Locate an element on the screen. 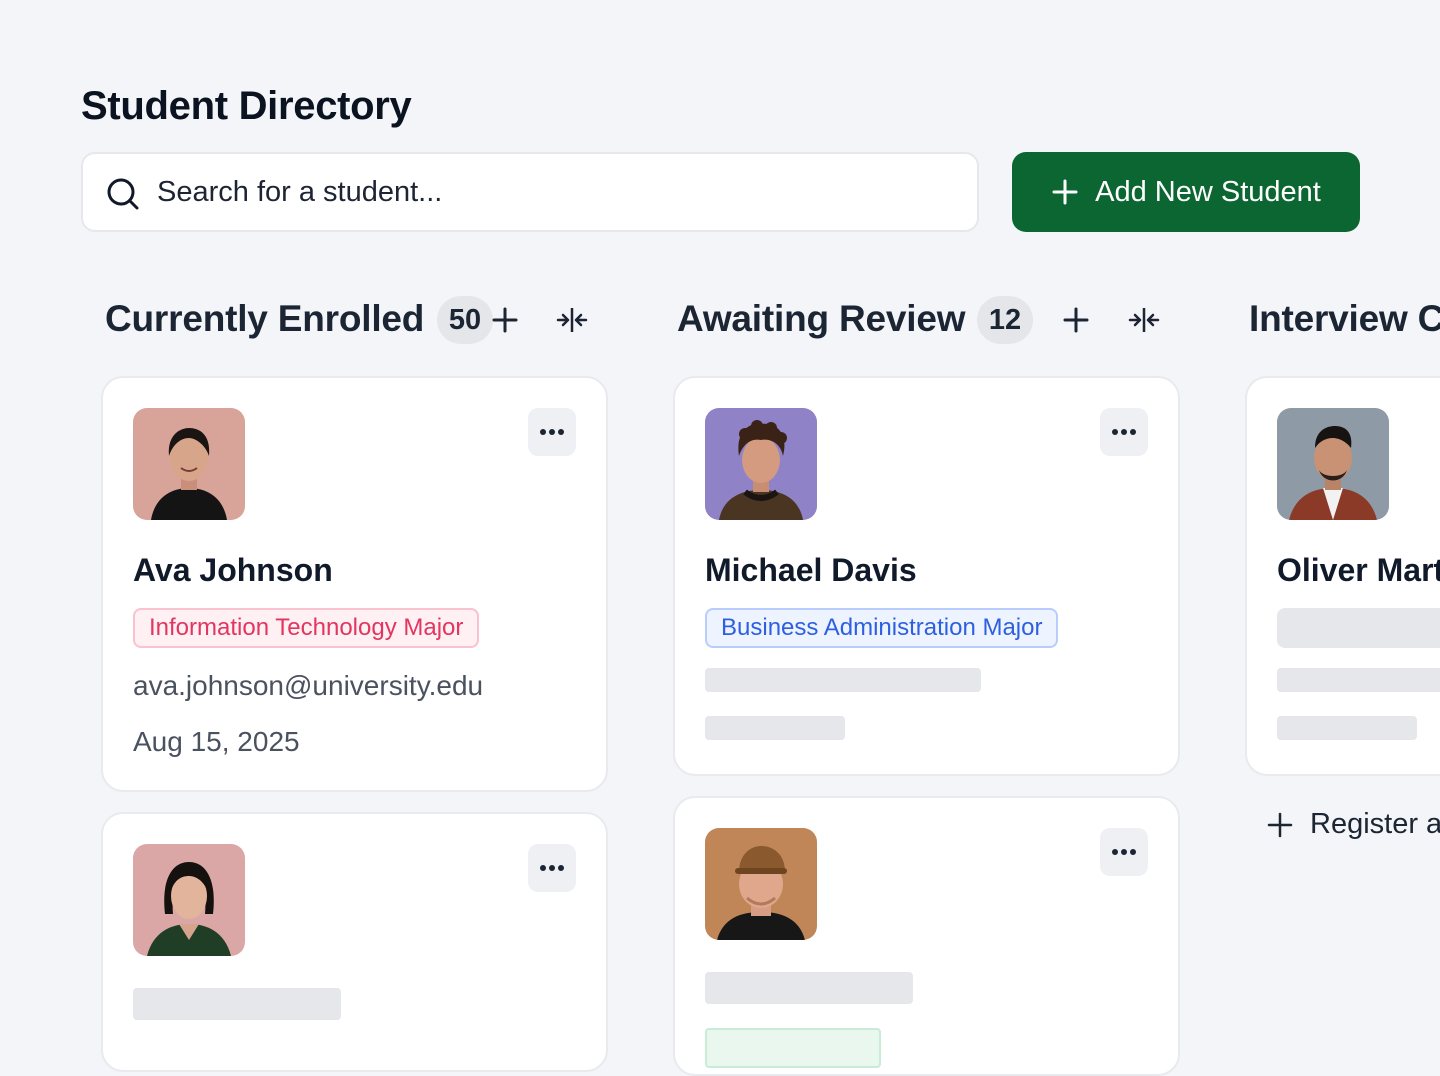 Image resolution: width=1440 pixels, height=1076 pixels. student-name: Michael Davis is located at coordinates (811, 570).